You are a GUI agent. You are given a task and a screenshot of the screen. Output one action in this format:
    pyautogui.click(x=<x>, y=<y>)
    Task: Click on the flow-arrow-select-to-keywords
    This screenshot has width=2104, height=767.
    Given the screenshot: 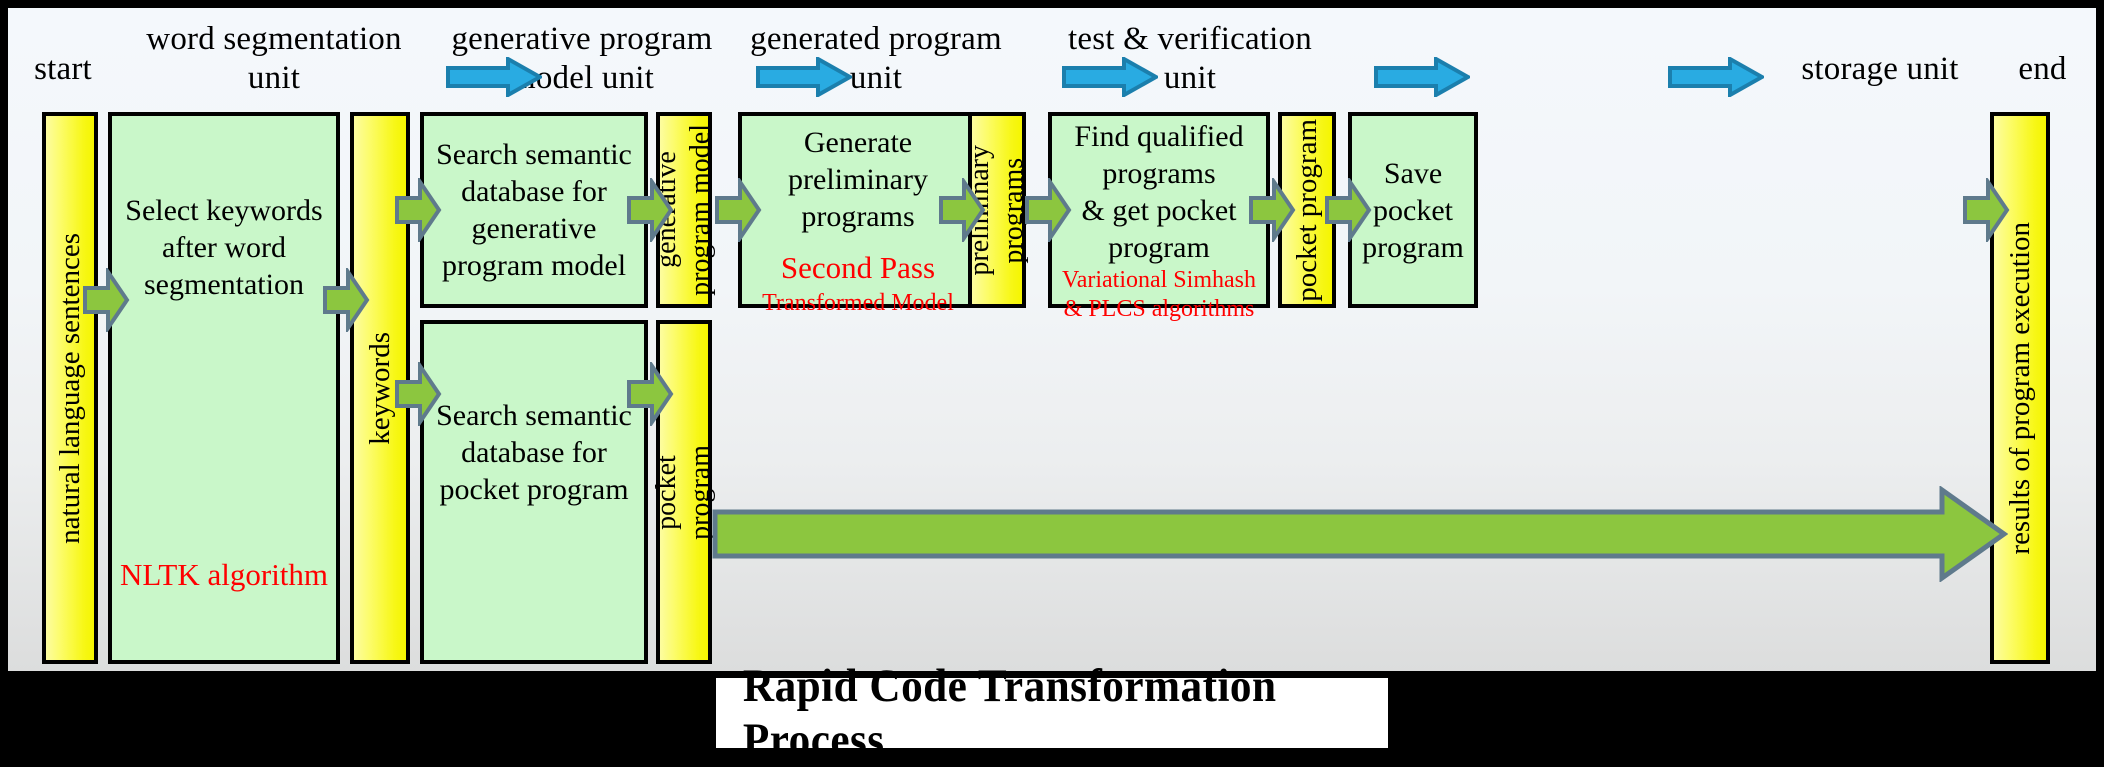 What is the action you would take?
    pyautogui.click(x=346, y=300)
    